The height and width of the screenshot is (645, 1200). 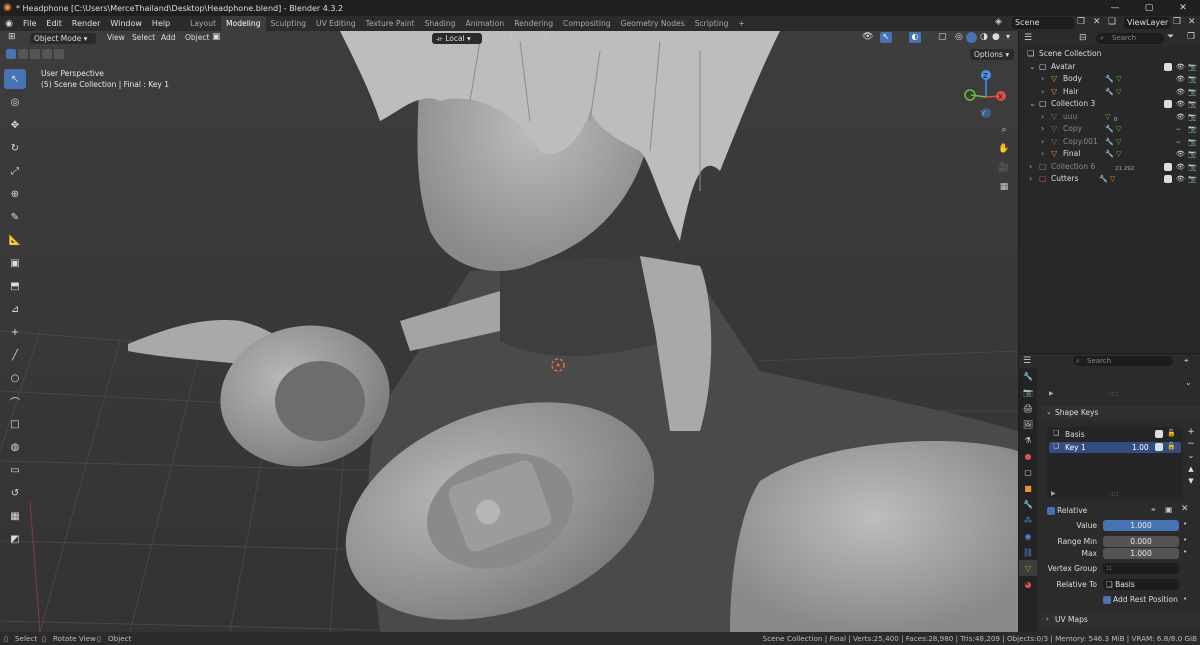 What do you see at coordinates (1081, 22) in the screenshot?
I see `scene-copy-icon: ❐` at bounding box center [1081, 22].